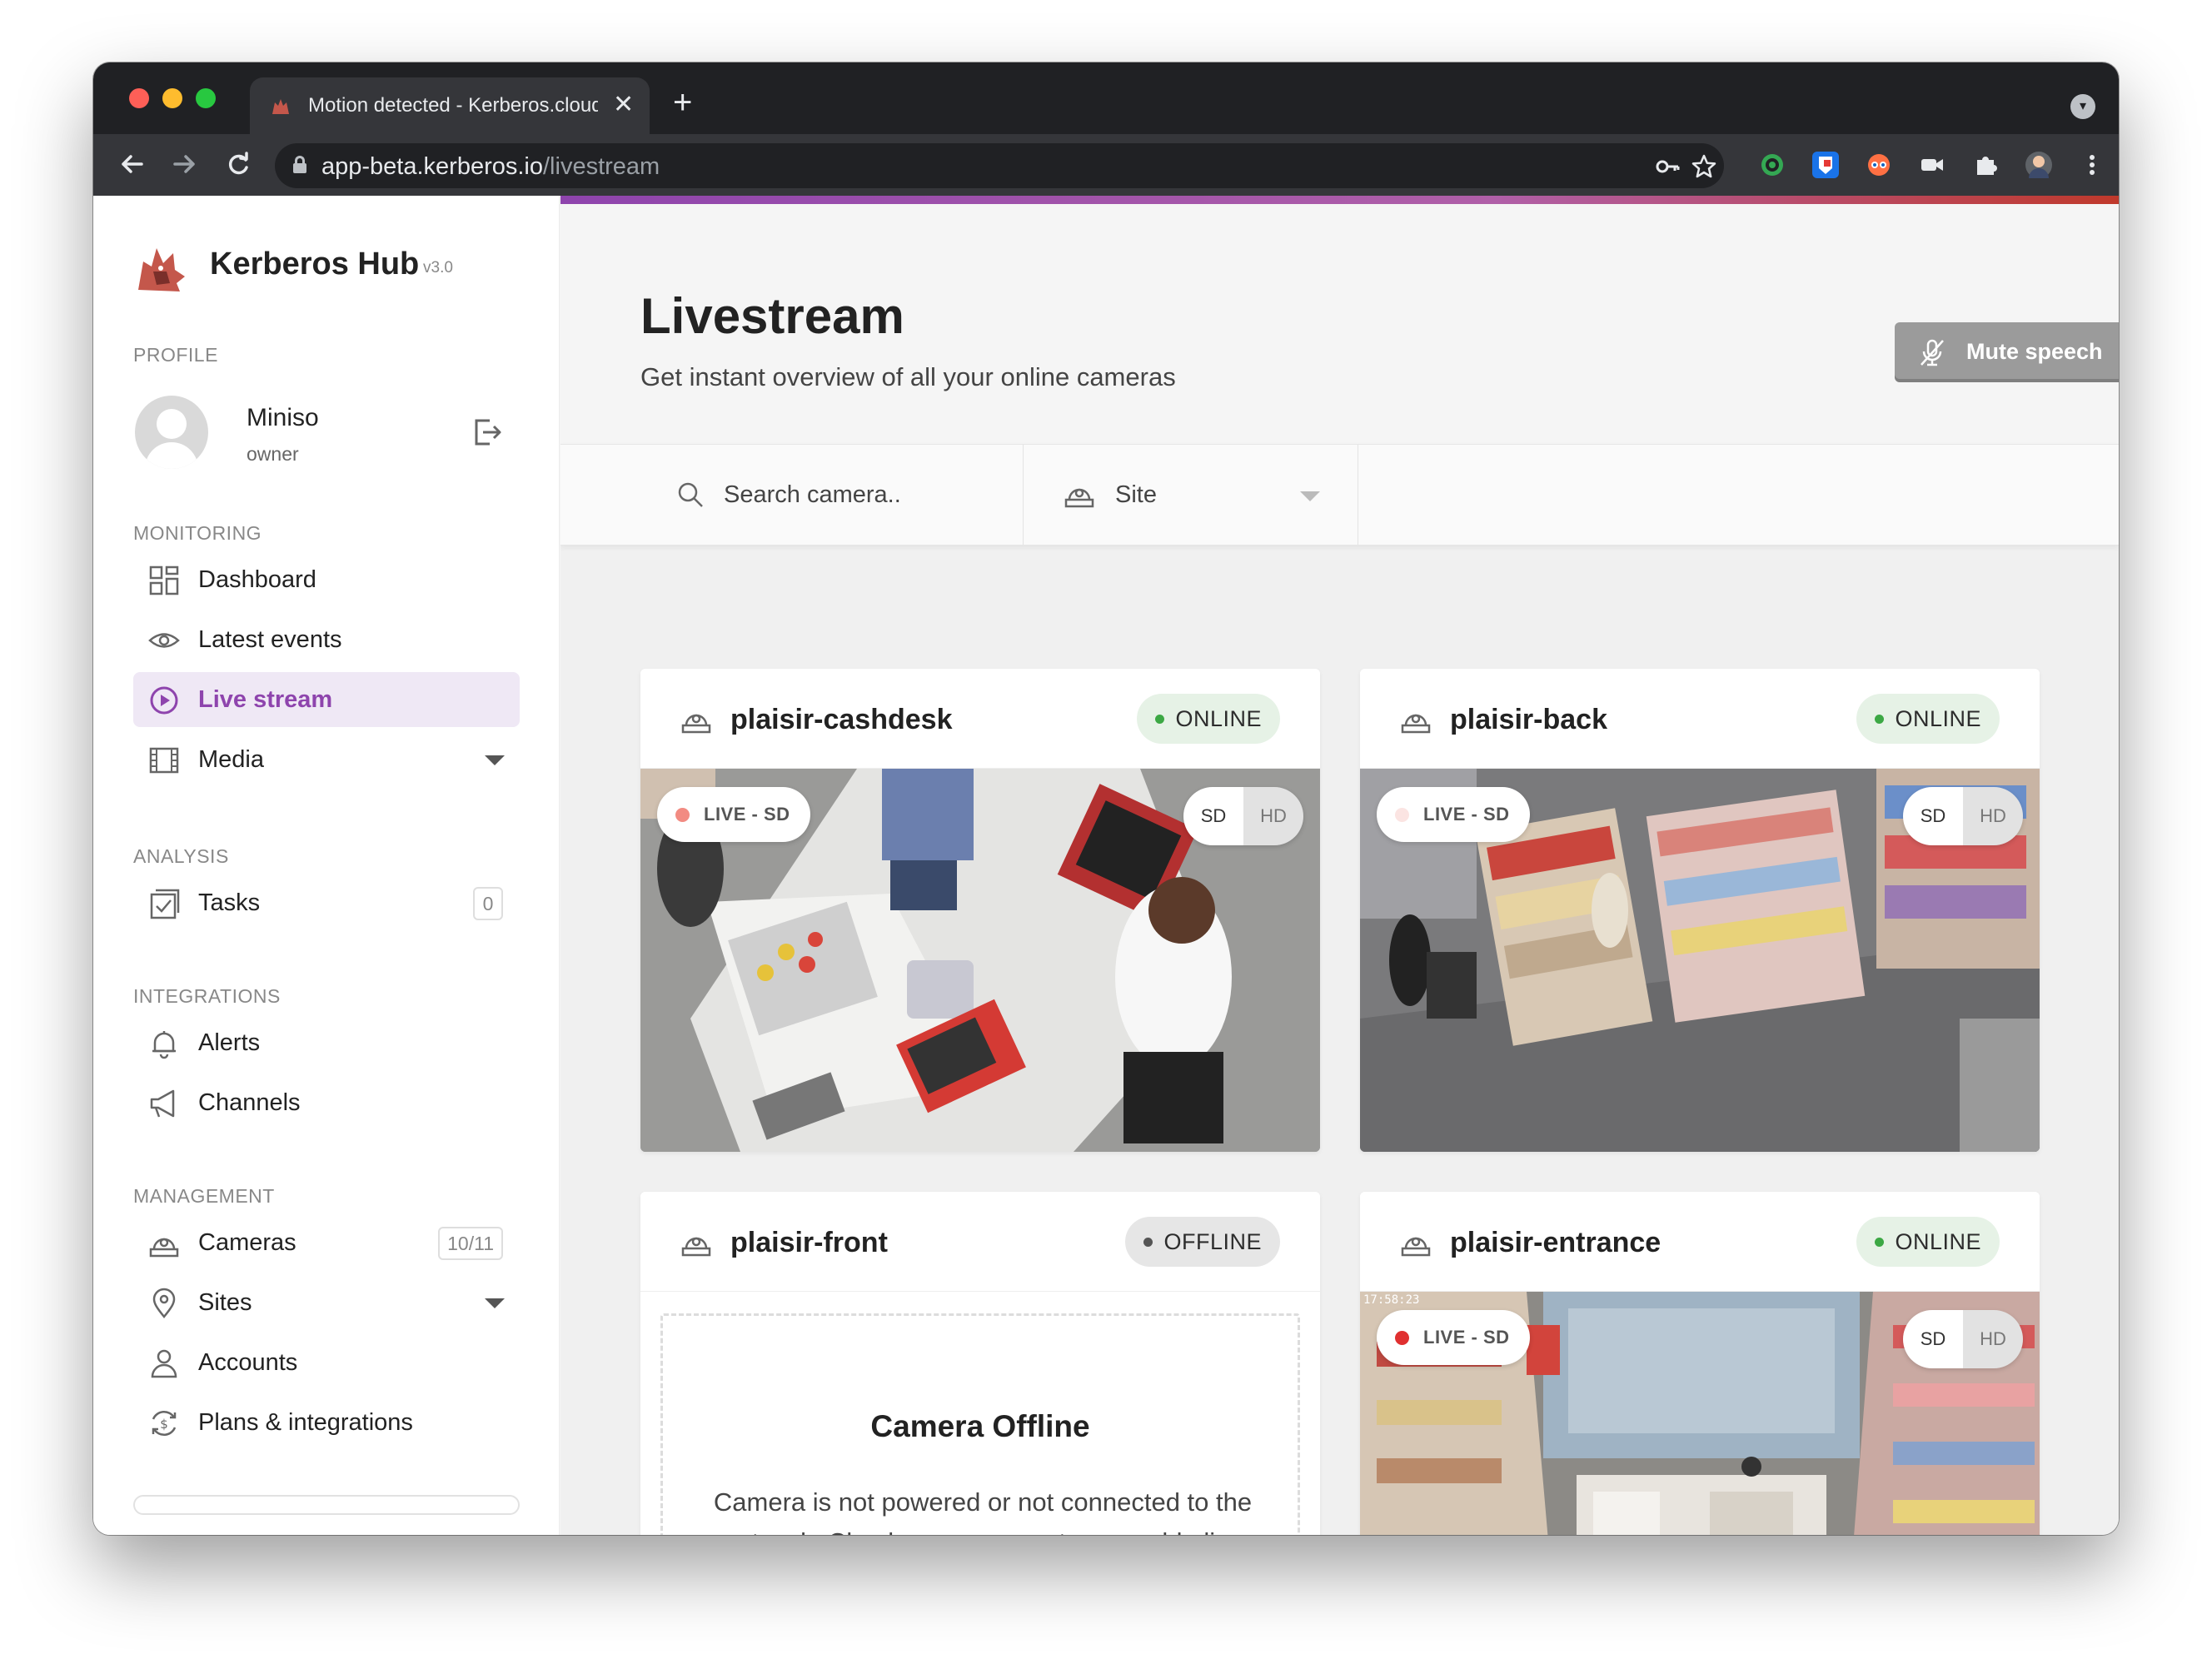  What do you see at coordinates (453, 105) in the screenshot?
I see `tab-title: Motion detected - Kerberos.cloud` at bounding box center [453, 105].